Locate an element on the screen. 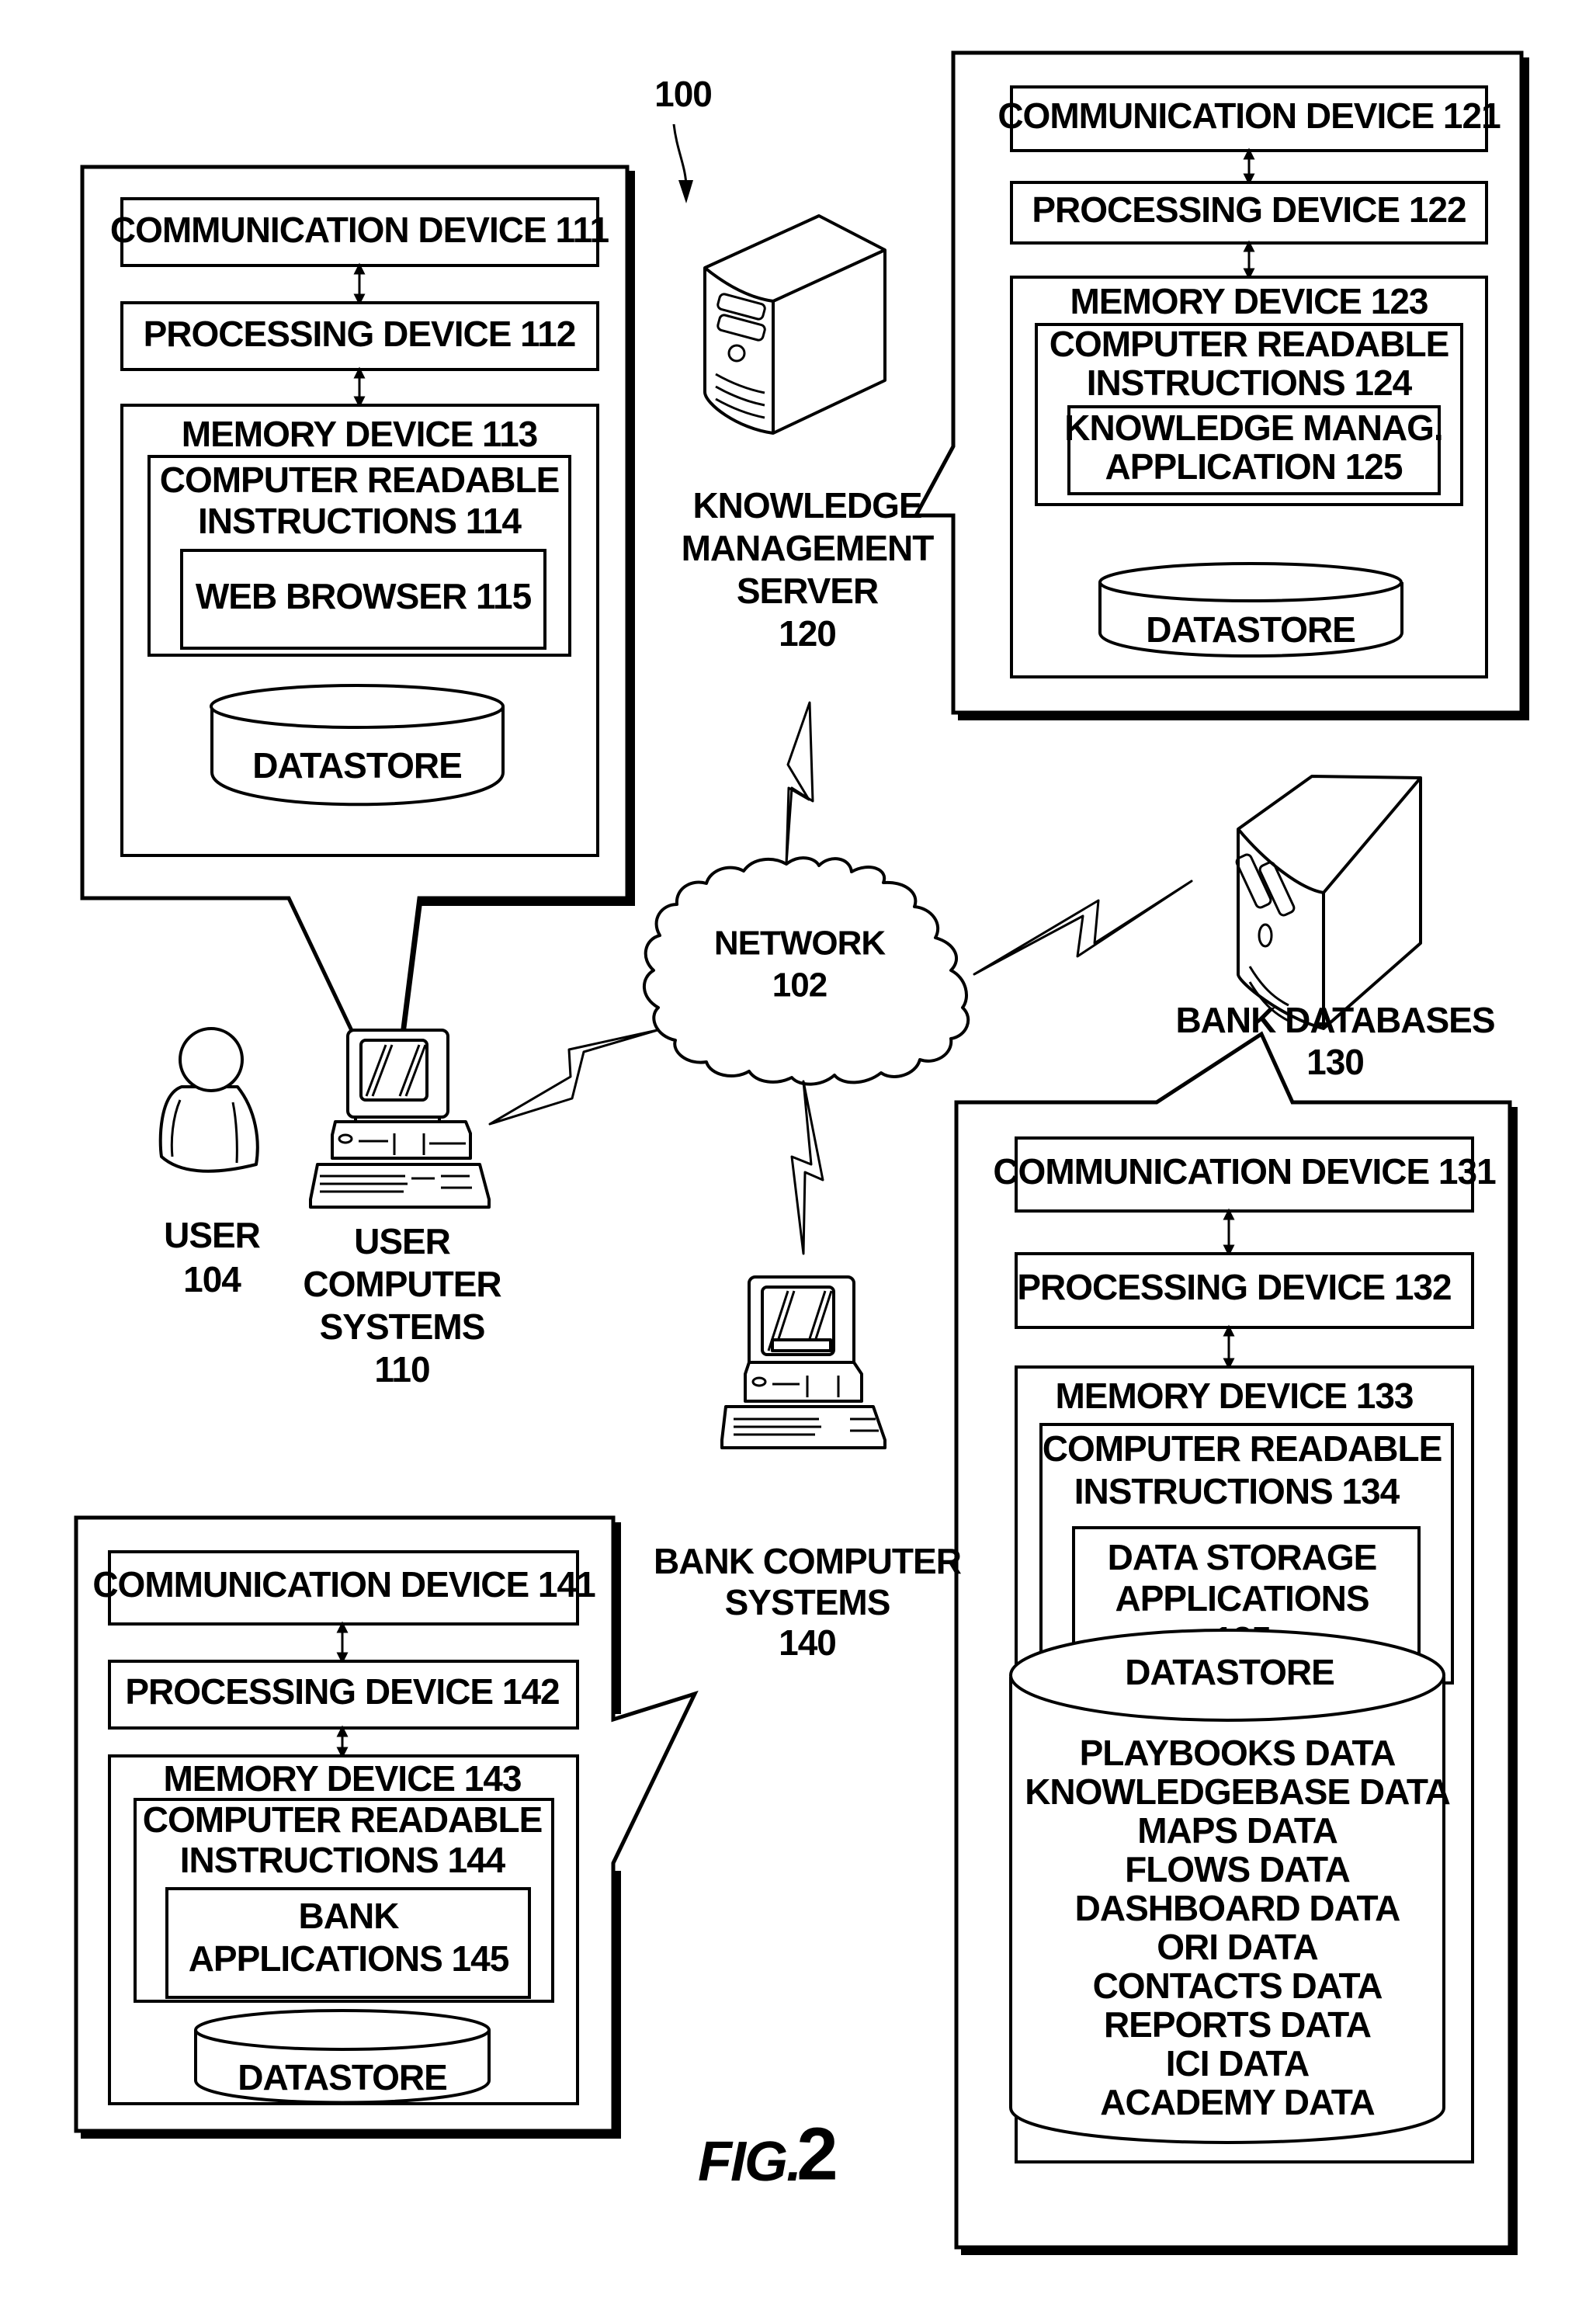 The width and height of the screenshot is (1596, 2297). figure-caption: FIG. 2 is located at coordinates (768, 2153).